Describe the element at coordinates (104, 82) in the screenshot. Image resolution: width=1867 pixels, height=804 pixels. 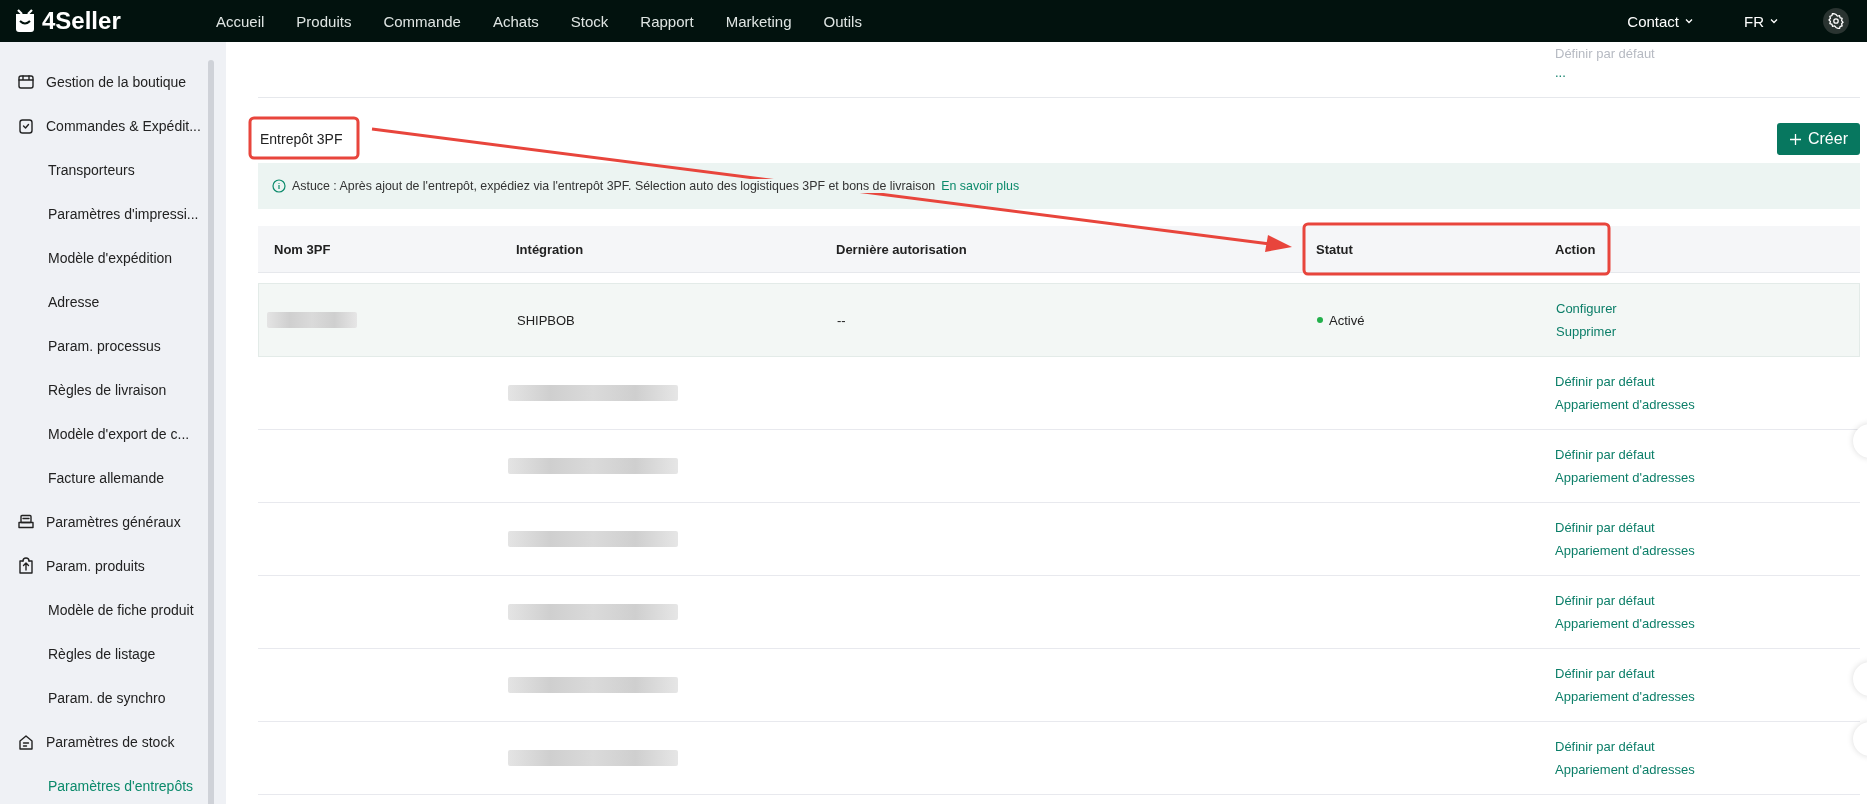
I see `sidebar-item: Gestion de la boutique` at that location.